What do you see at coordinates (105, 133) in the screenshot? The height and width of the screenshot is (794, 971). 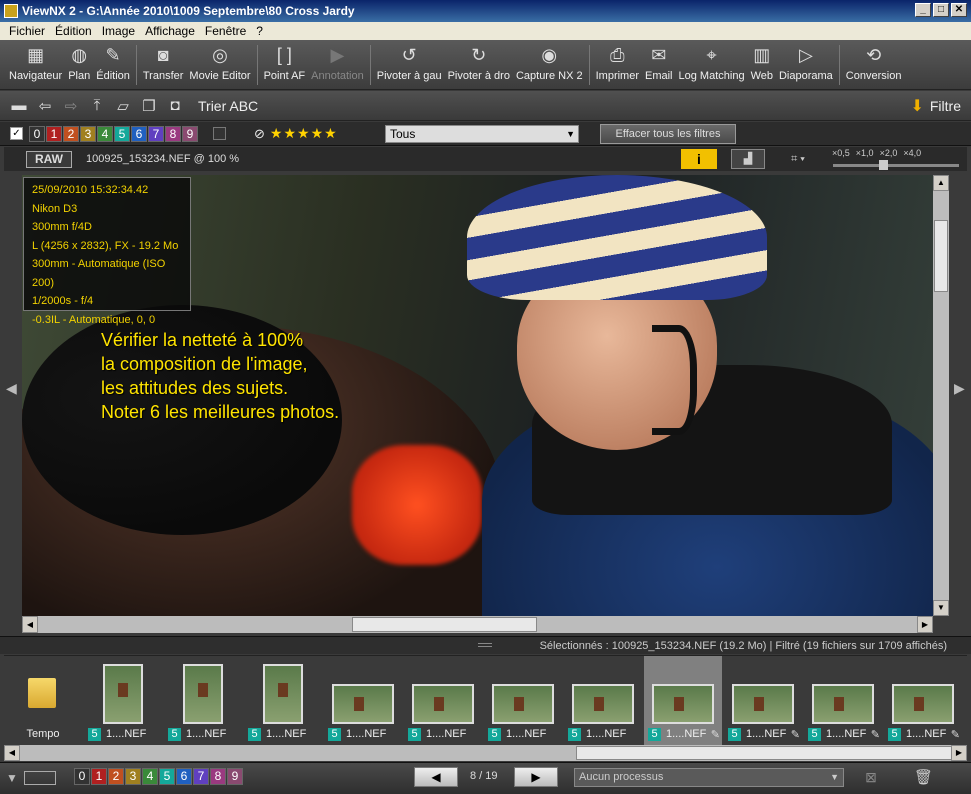 I see `filter-label-4: 4` at bounding box center [105, 133].